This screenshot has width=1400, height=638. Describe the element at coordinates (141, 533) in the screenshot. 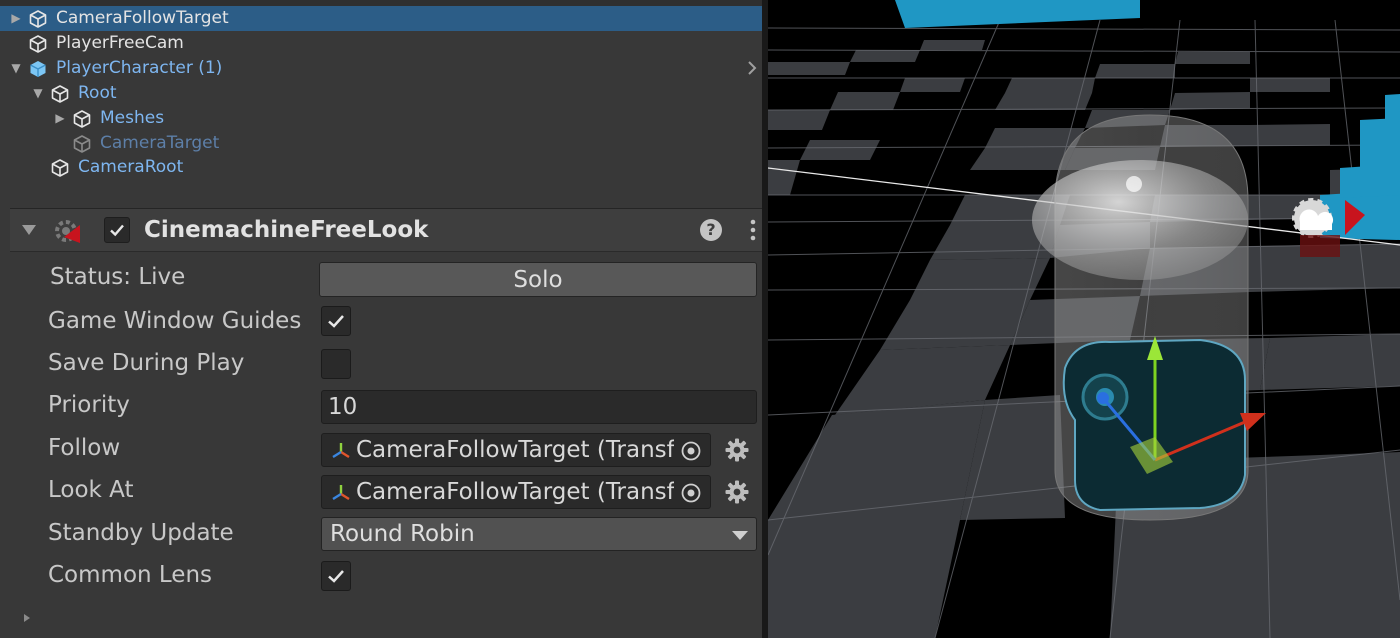

I see `standby-update-label: Standby Update` at that location.